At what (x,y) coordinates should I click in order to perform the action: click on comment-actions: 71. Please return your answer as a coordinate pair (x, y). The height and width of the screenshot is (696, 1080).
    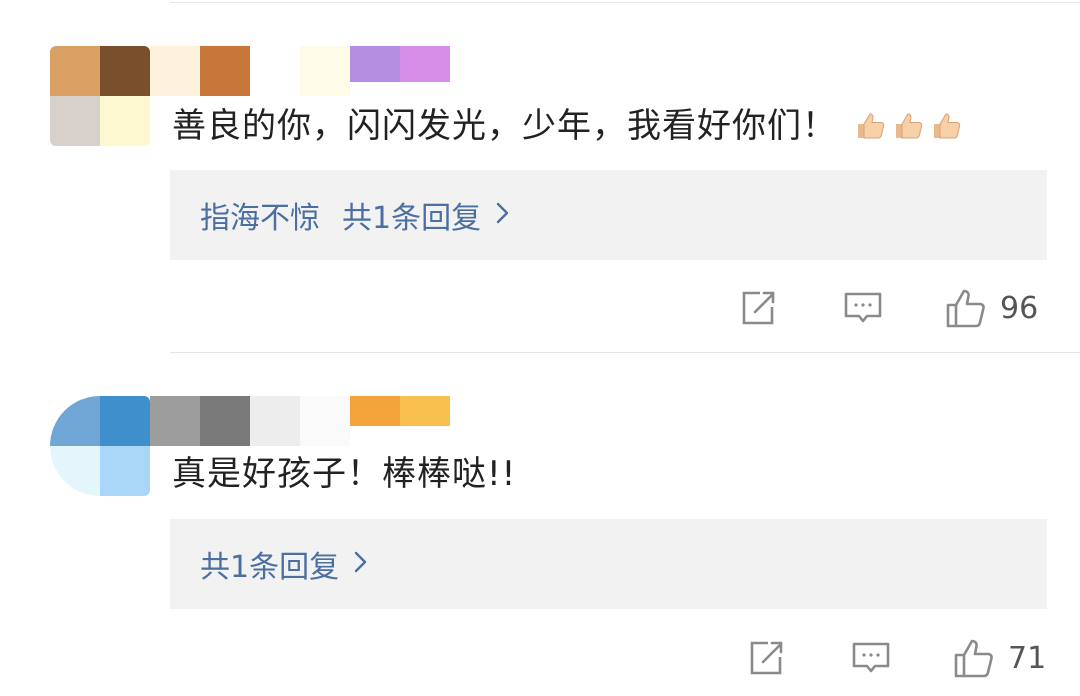
    Looking at the image, I should click on (540, 658).